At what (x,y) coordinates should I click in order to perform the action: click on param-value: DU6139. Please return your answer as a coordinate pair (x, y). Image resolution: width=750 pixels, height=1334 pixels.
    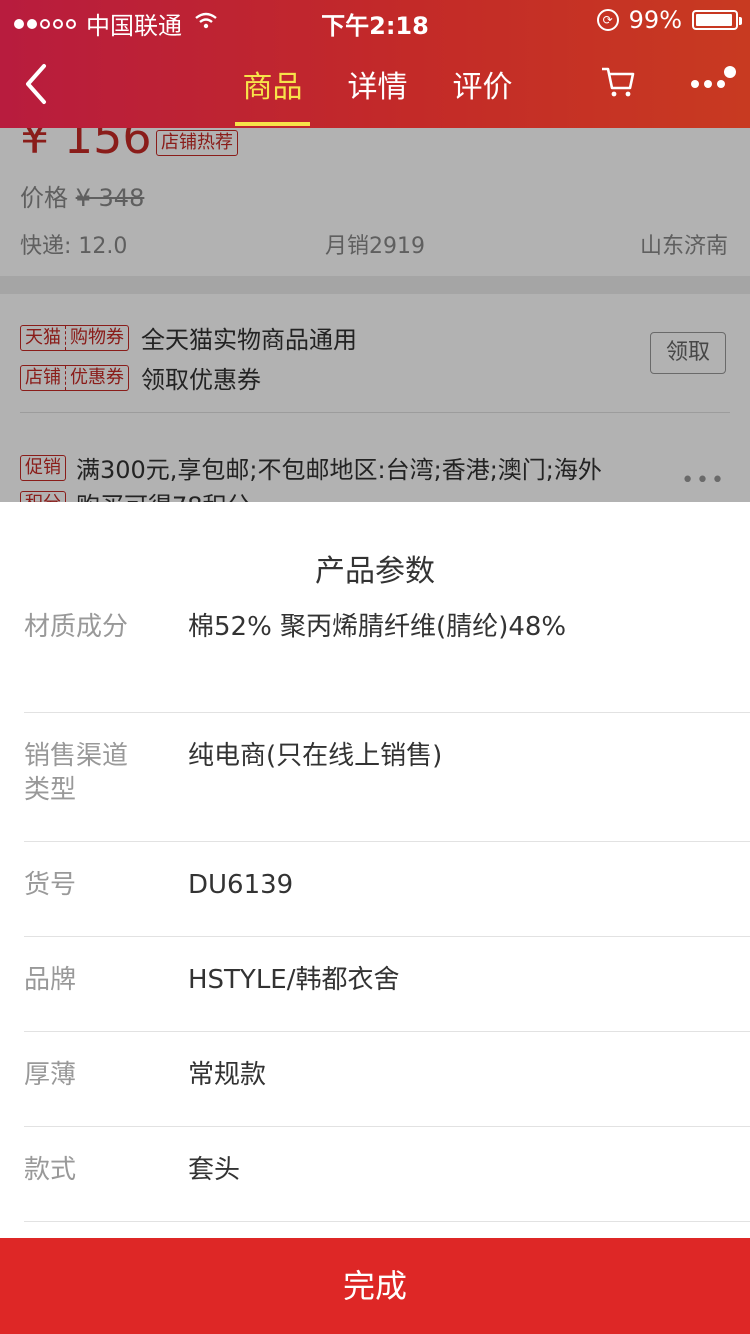
    Looking at the image, I should click on (241, 885).